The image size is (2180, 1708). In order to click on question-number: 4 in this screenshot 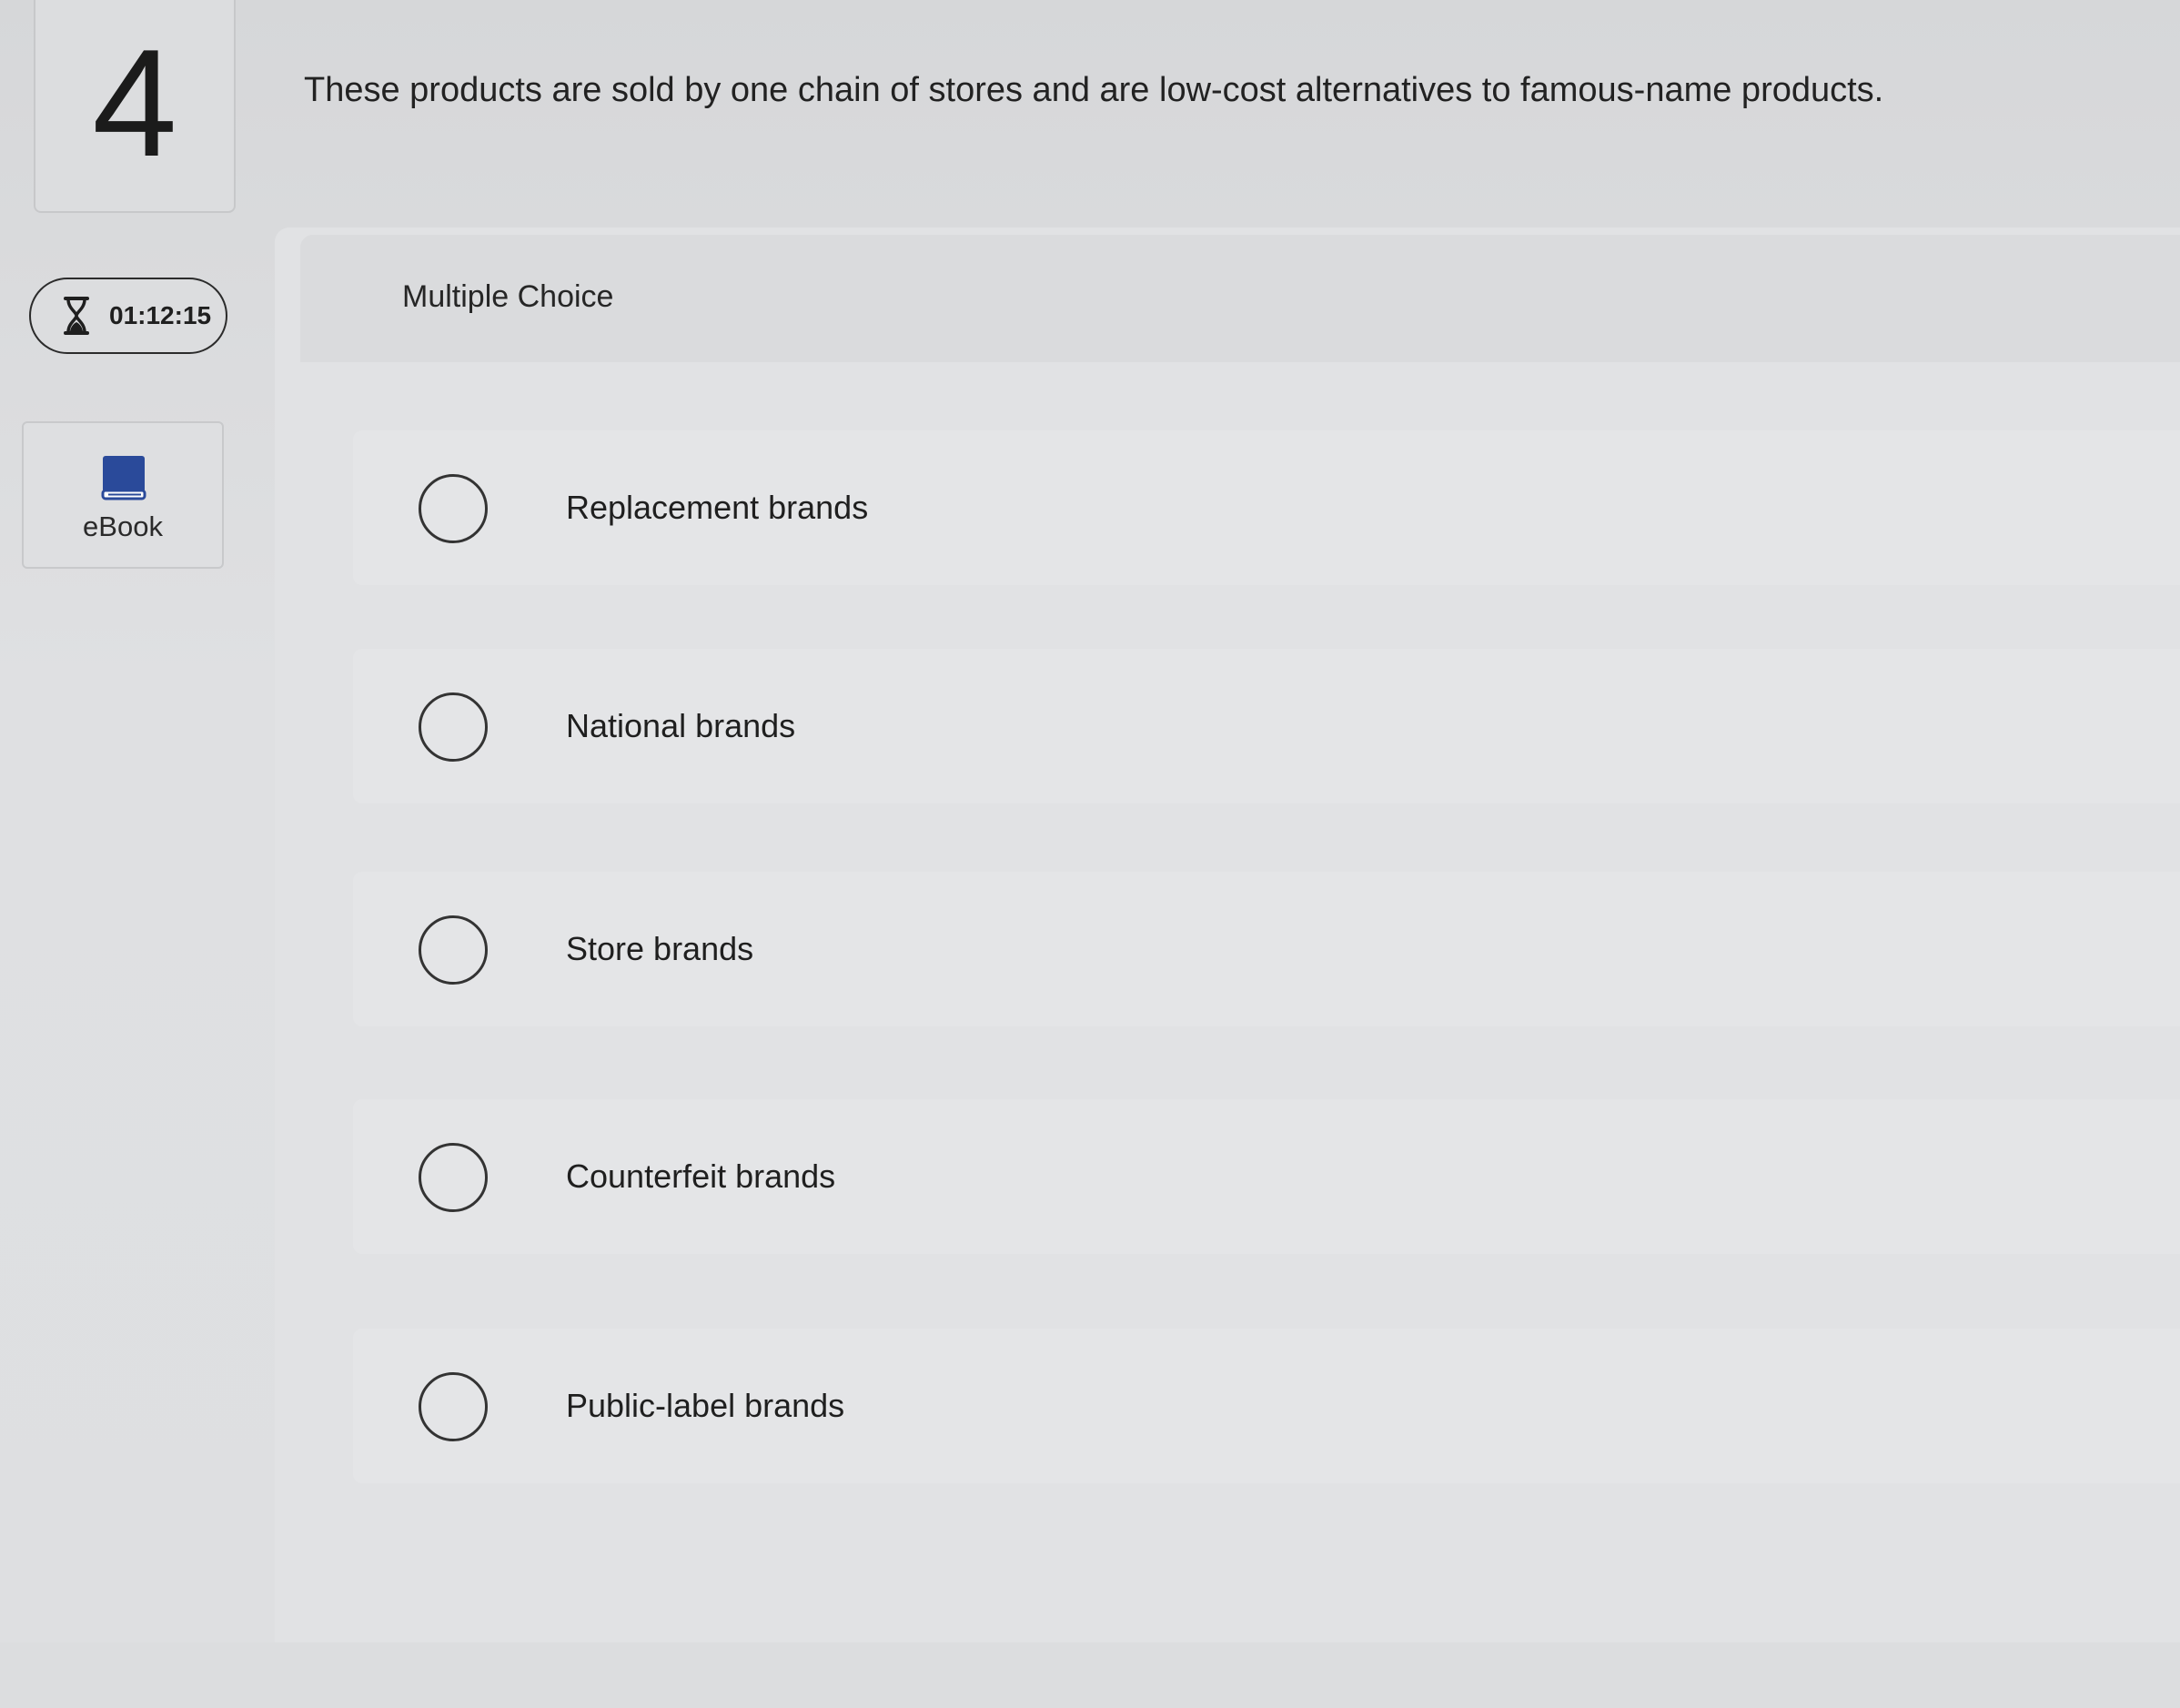, I will do `click(134, 102)`.